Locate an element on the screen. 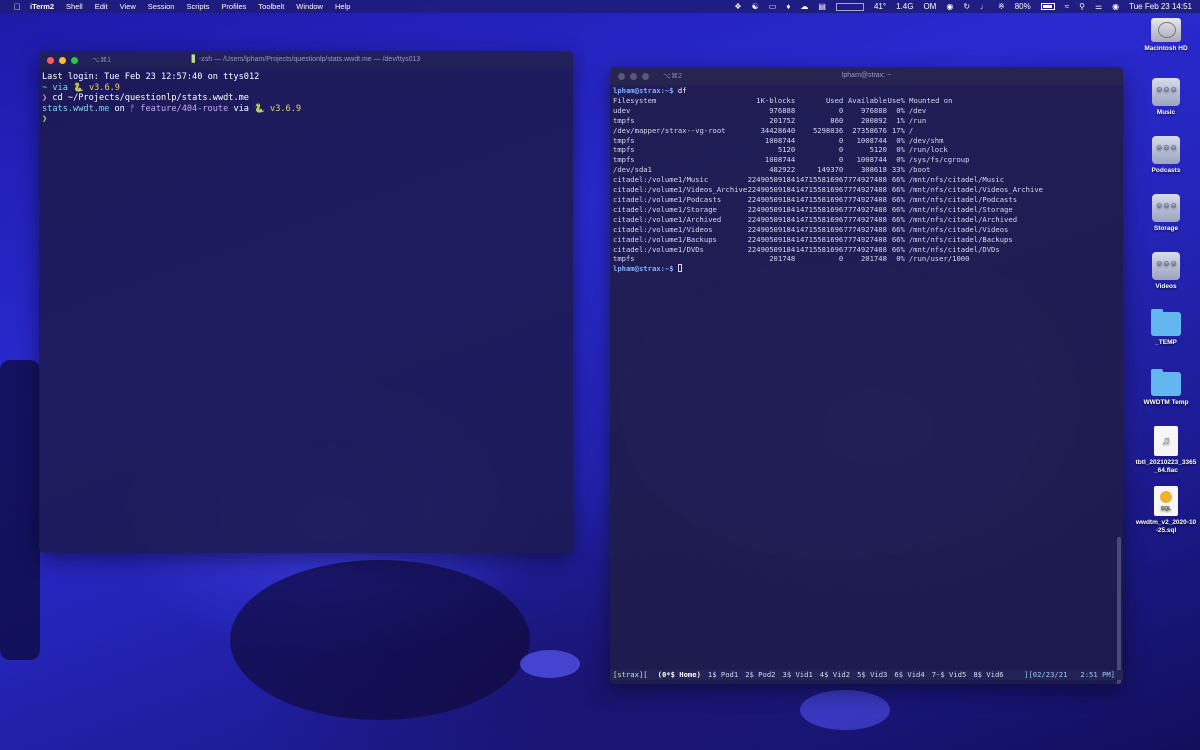 This screenshot has width=1200, height=750. filesystem-cell: citadel:/volume1/Music is located at coordinates (661, 180).